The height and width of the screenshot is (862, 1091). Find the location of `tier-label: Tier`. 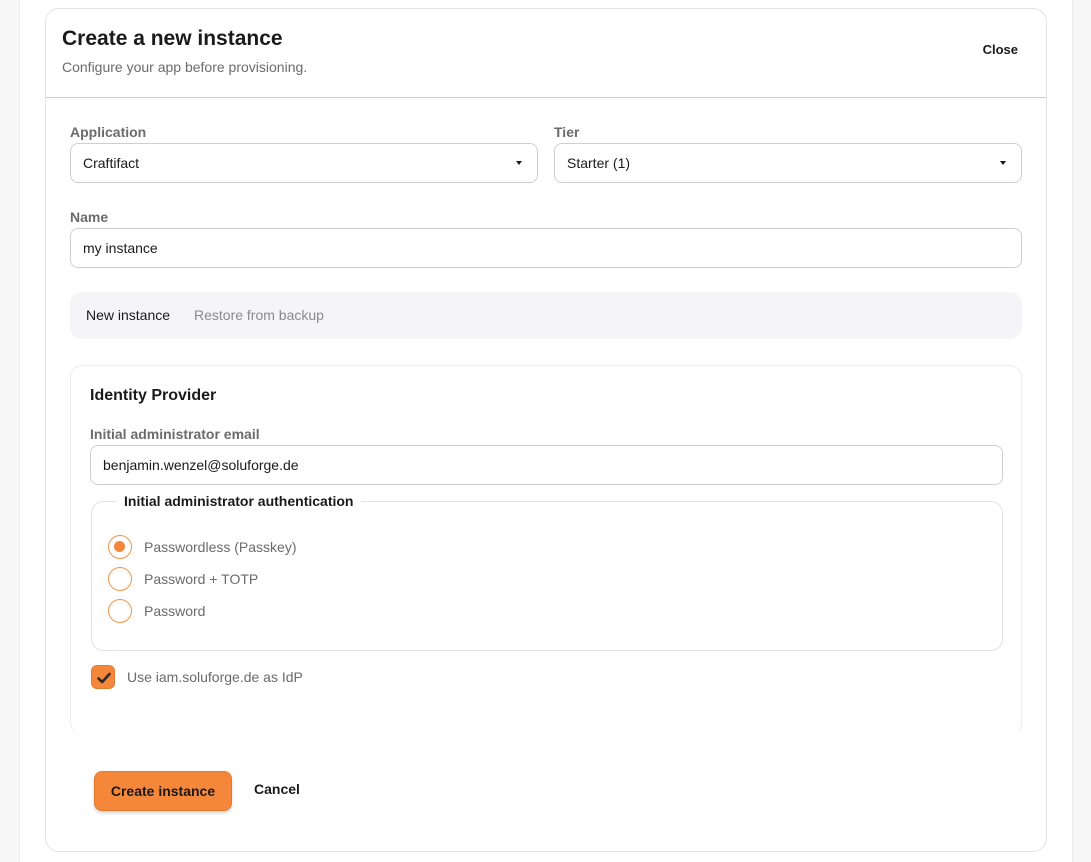

tier-label: Tier is located at coordinates (567, 132).